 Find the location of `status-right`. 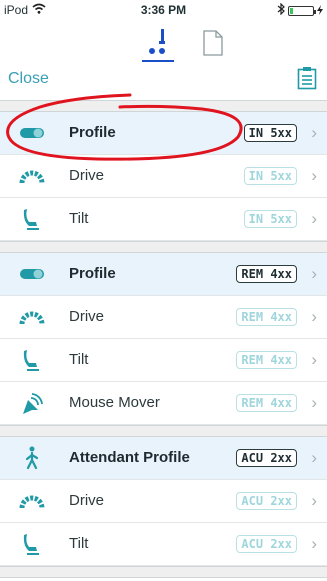

status-right is located at coordinates (300, 10).